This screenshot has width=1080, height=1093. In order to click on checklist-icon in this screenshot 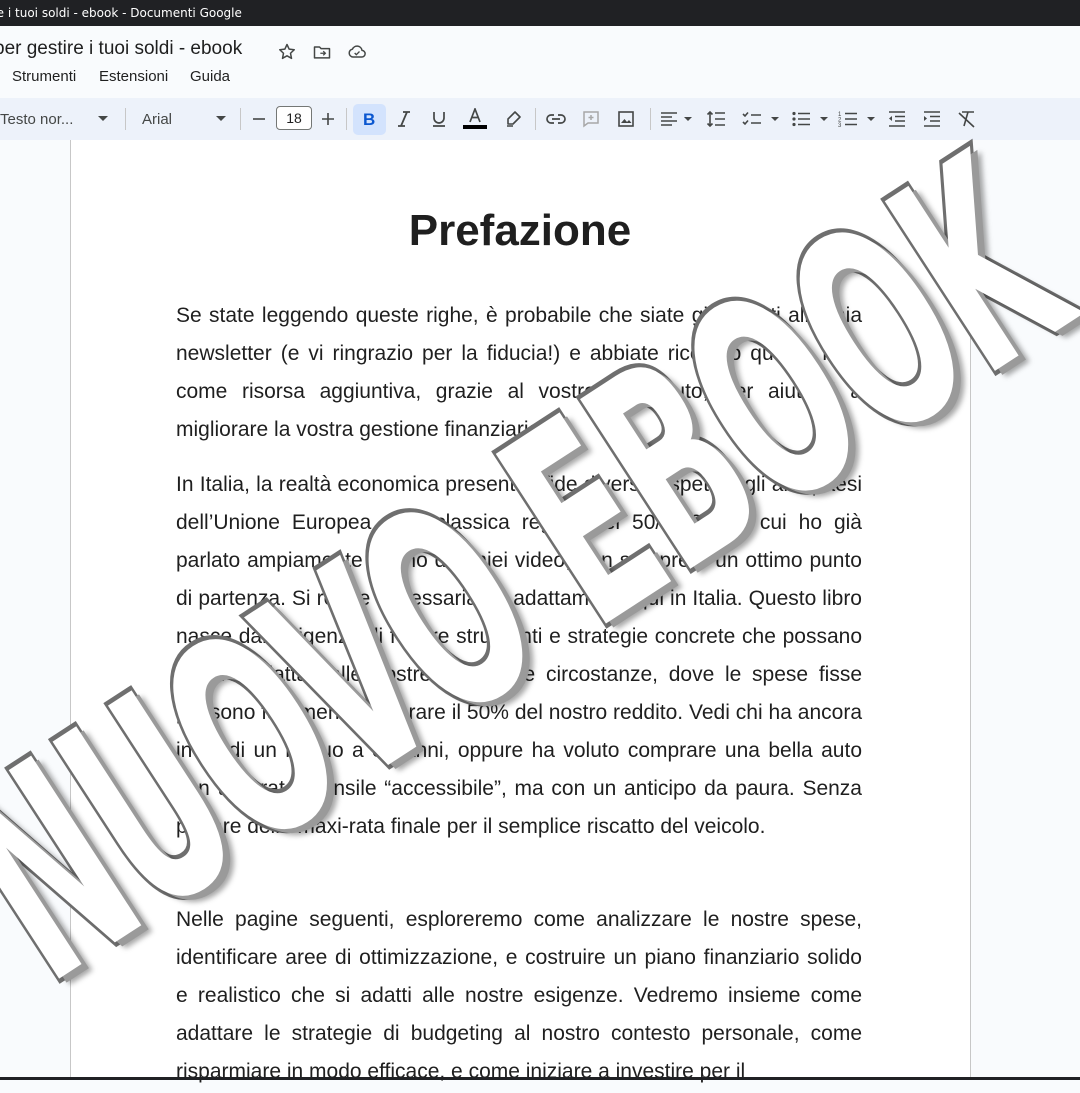, I will do `click(761, 119)`.